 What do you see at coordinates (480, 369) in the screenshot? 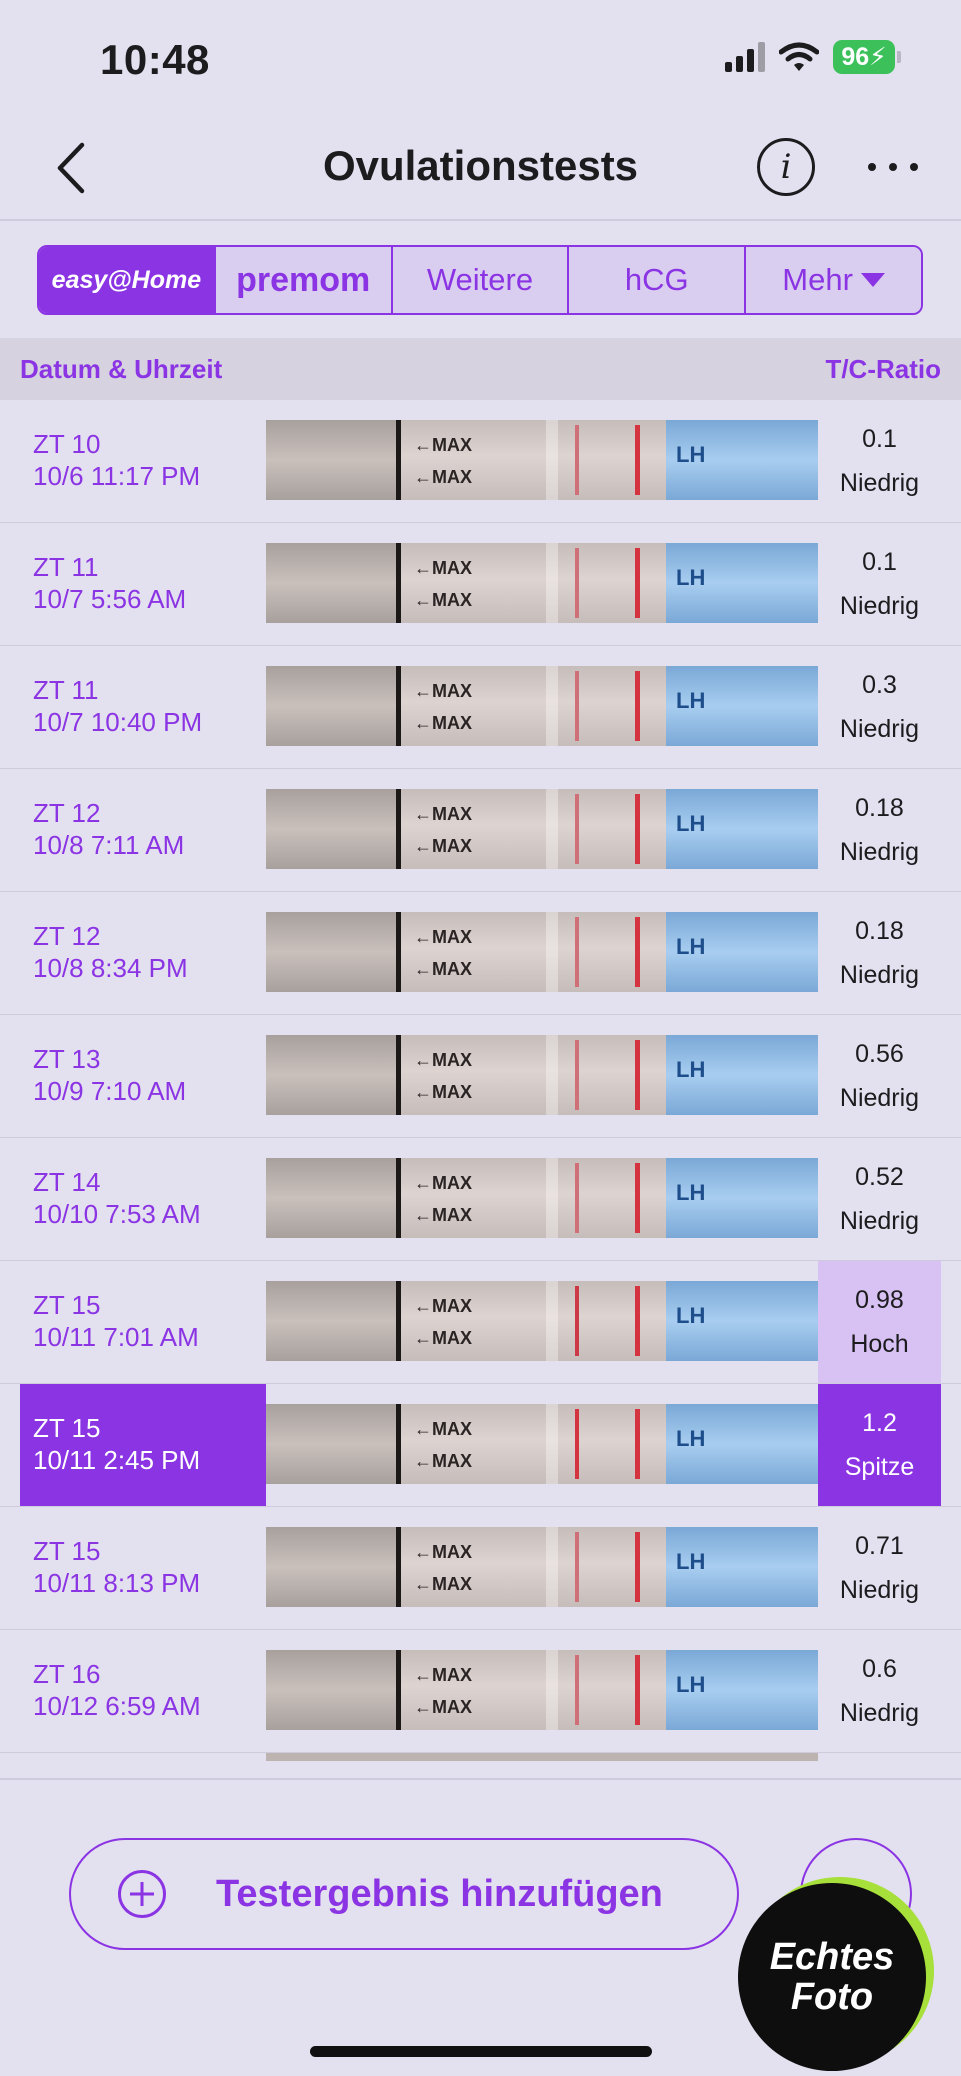
I see `table-header: Datum & Uhrzeit T/C-Ratio` at bounding box center [480, 369].